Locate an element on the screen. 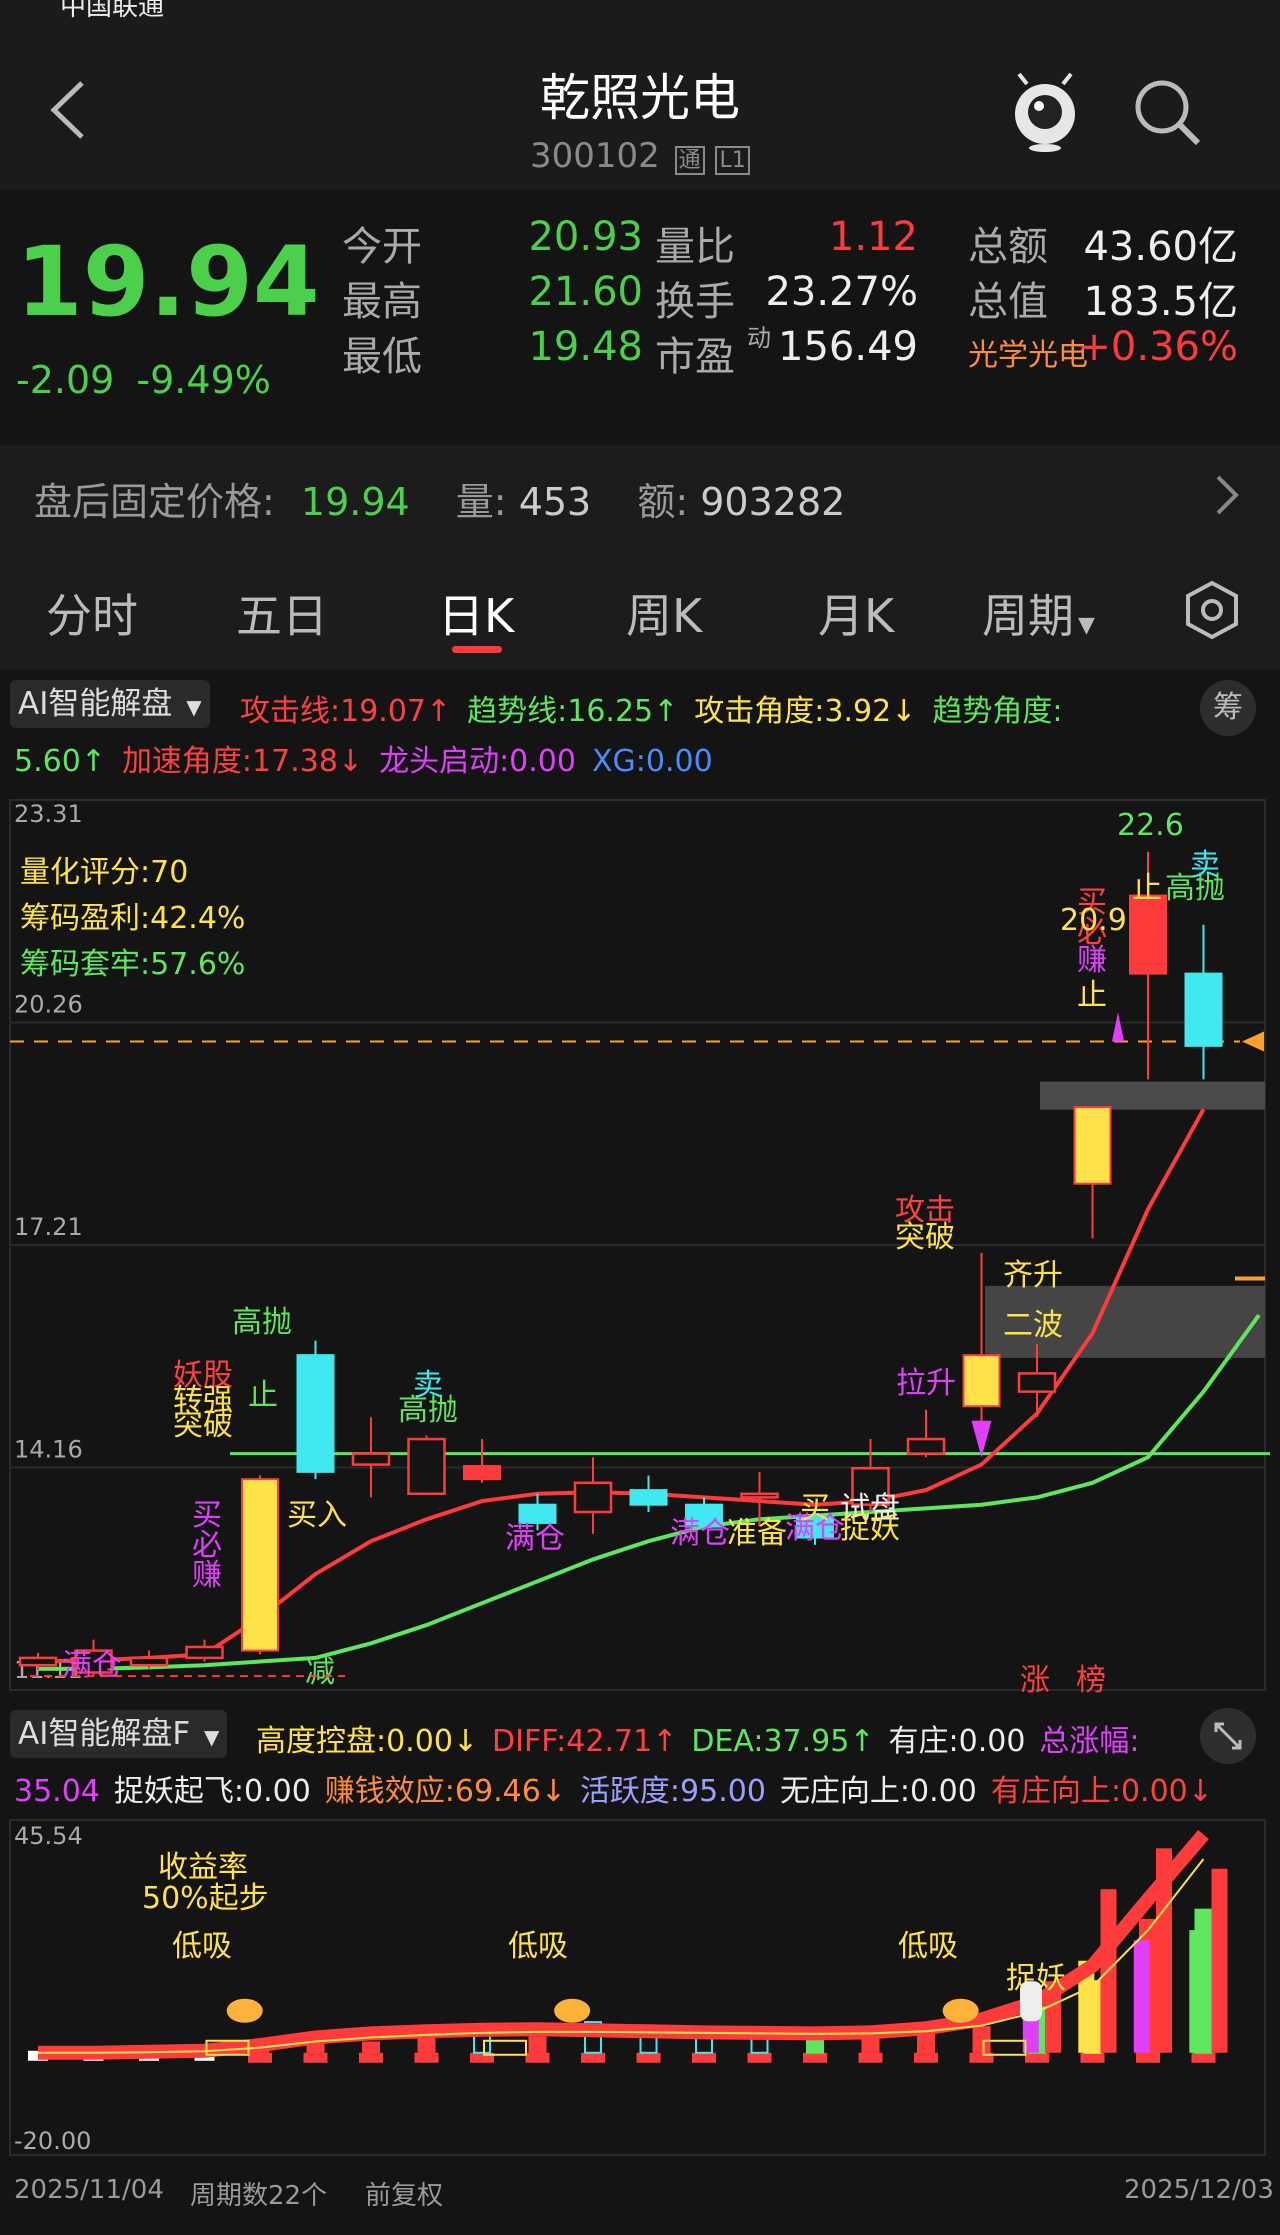 This screenshot has width=1280, height=2235. indicator-selector-2: AI智能解盘F ▼ is located at coordinates (119, 1734).